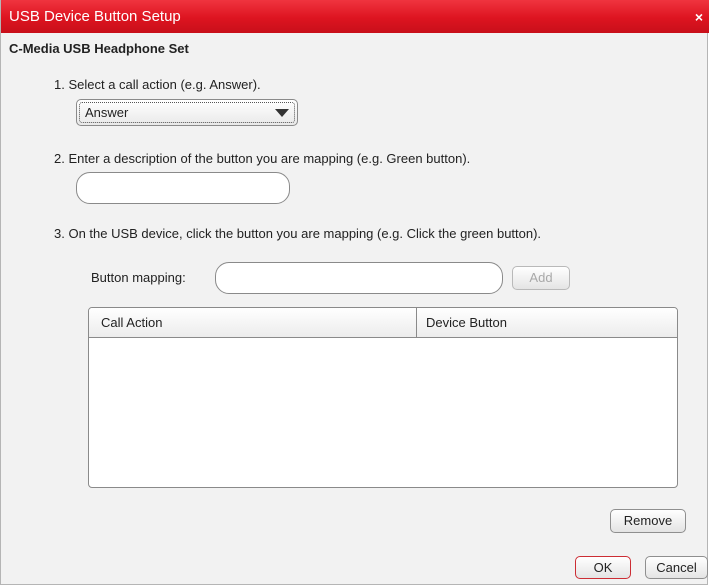 This screenshot has width=710, height=585. I want to click on title-bar: USB Device Button Setup ×, so click(355, 16).